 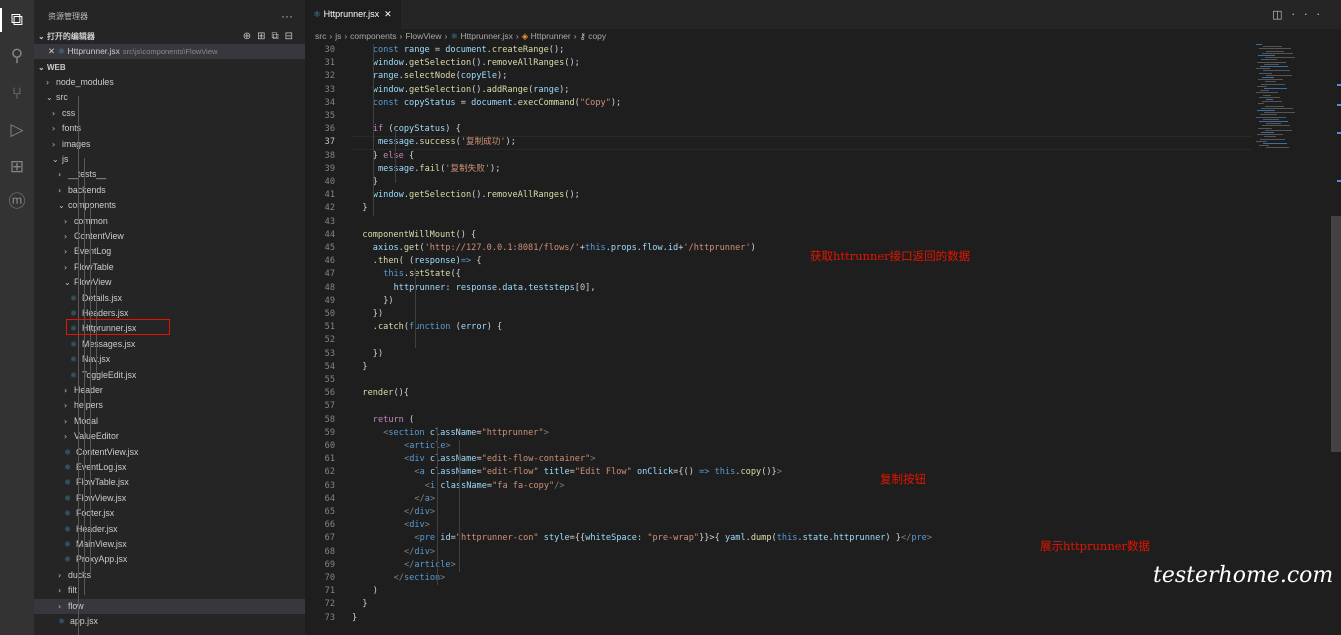 What do you see at coordinates (169, 159) in the screenshot?
I see `tree-folder: ⌄ js` at bounding box center [169, 159].